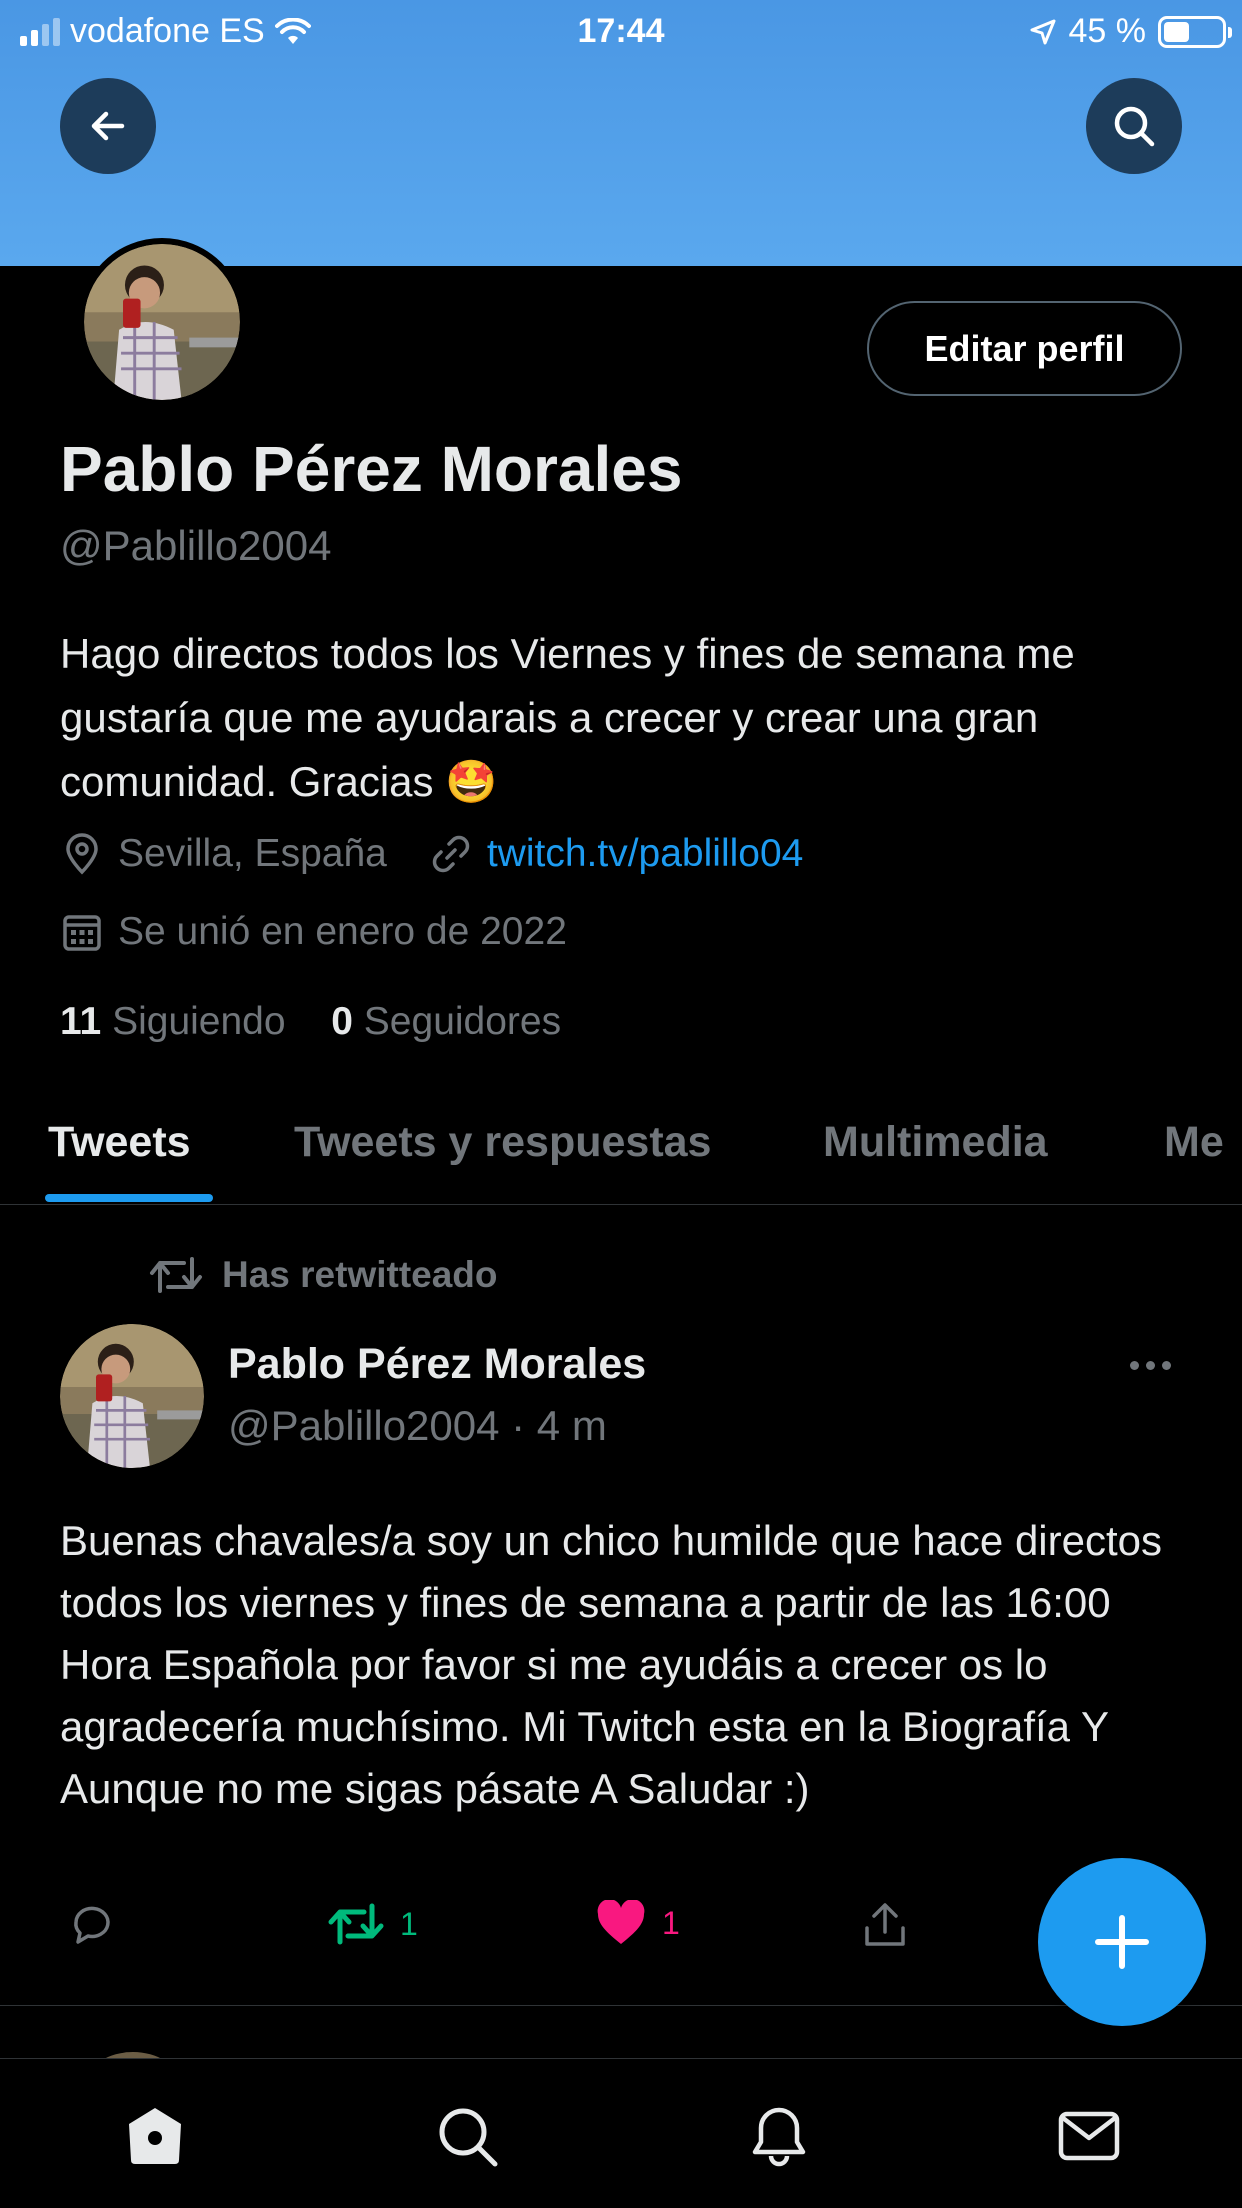 The height and width of the screenshot is (2208, 1242). I want to click on messages-icon, so click(1089, 2136).